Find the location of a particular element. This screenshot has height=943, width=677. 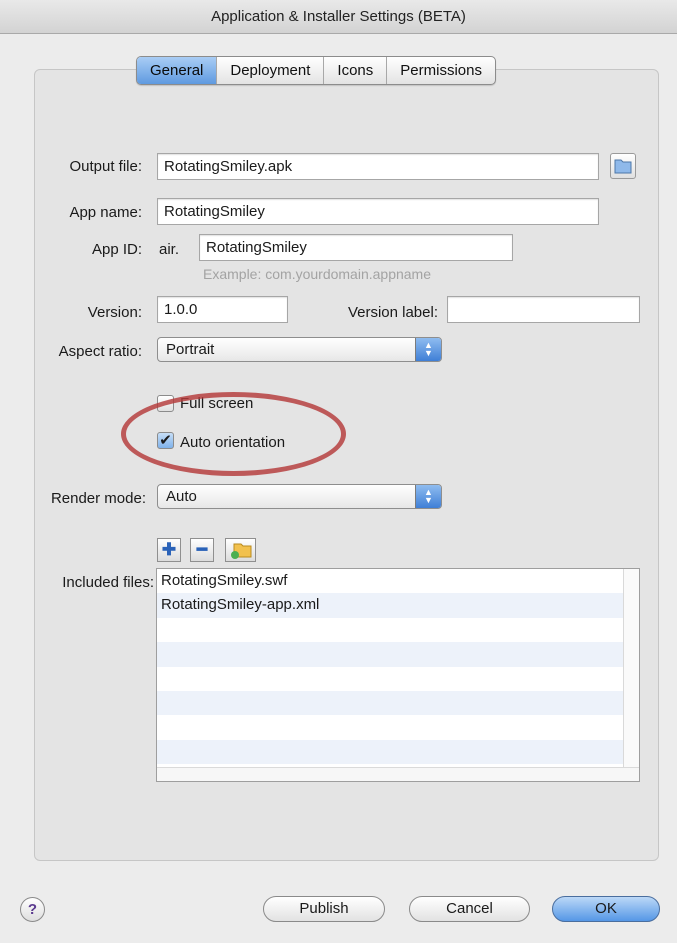

browse-folder-button is located at coordinates (623, 166).